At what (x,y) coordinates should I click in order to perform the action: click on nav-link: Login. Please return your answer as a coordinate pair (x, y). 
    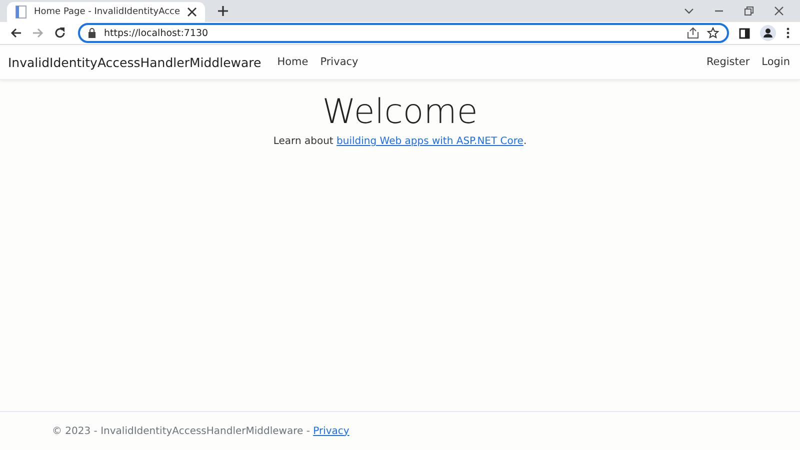
    Looking at the image, I should click on (776, 62).